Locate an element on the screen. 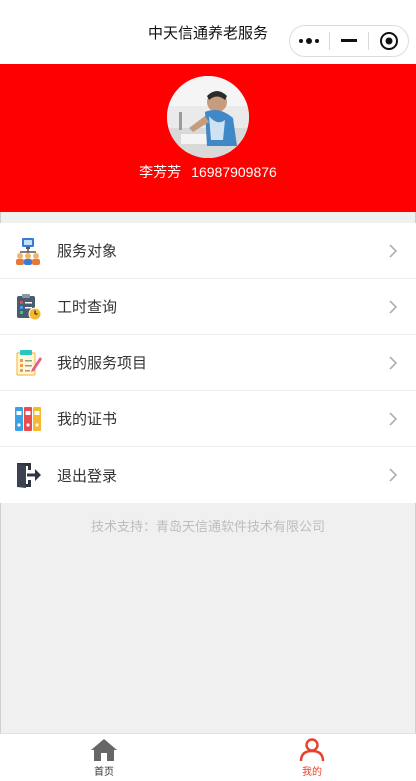  home-icon is located at coordinates (104, 750).